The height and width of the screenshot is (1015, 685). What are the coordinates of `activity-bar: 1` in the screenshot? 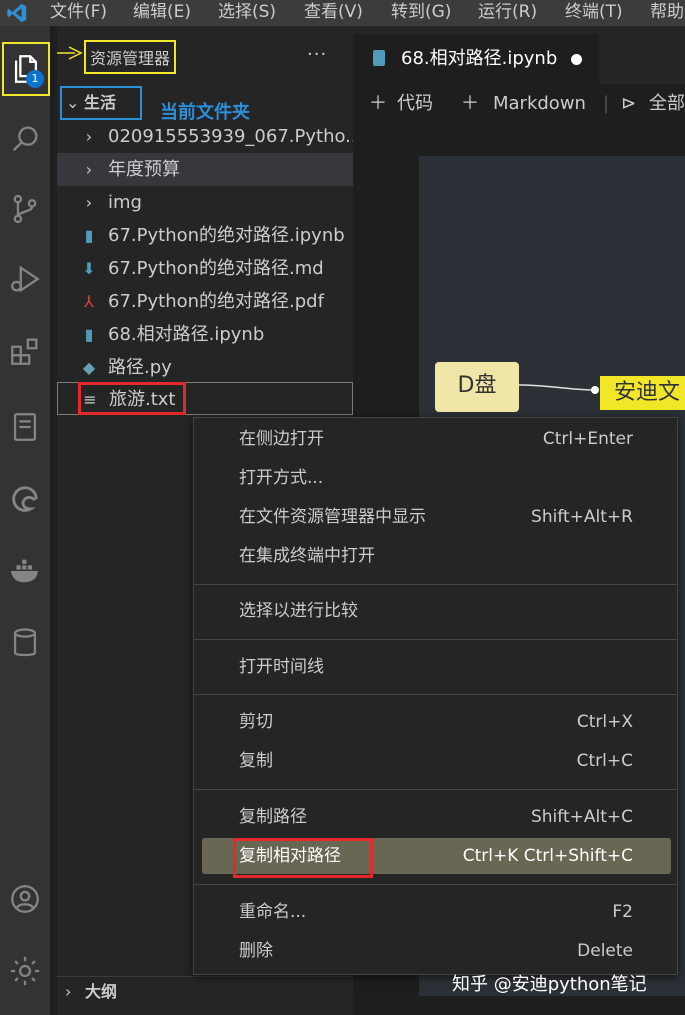 It's located at (25, 520).